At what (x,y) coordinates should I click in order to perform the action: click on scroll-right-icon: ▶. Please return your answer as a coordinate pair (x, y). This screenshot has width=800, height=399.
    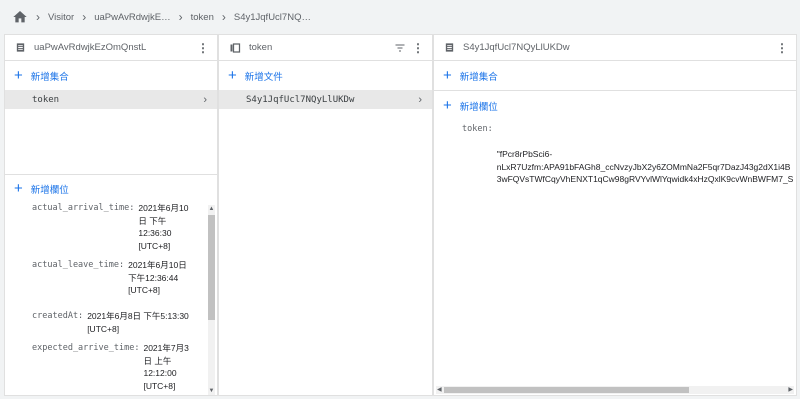
    Looking at the image, I should click on (790, 390).